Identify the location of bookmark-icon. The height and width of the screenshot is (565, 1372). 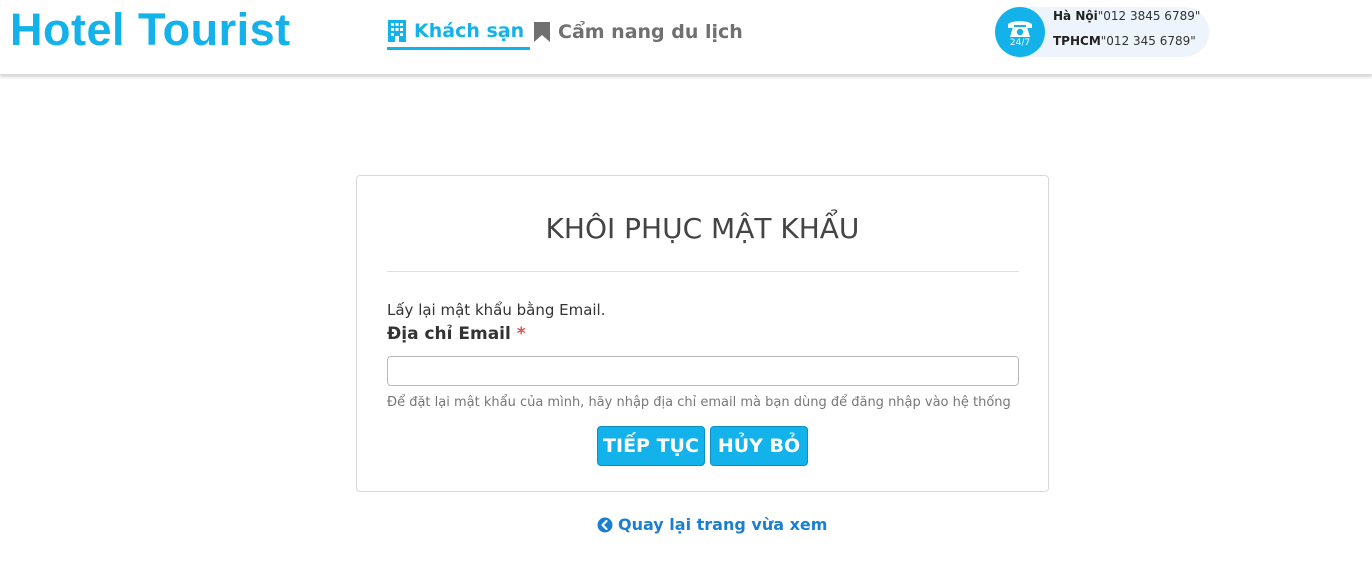
(542, 32).